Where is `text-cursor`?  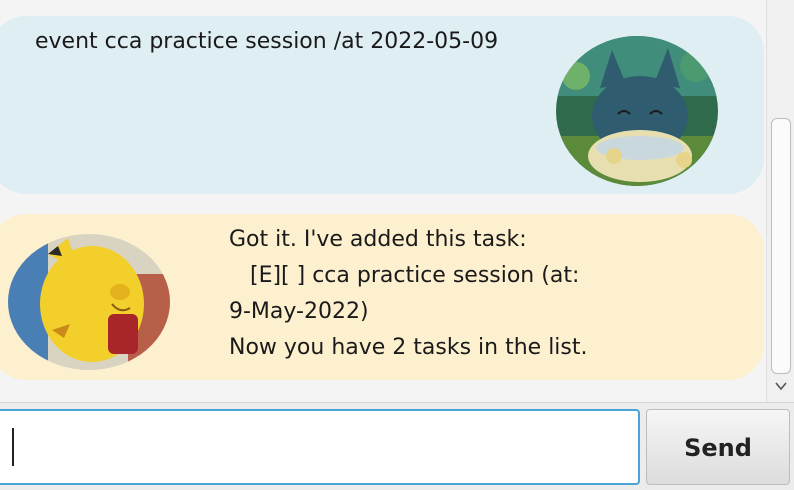
text-cursor is located at coordinates (13, 447).